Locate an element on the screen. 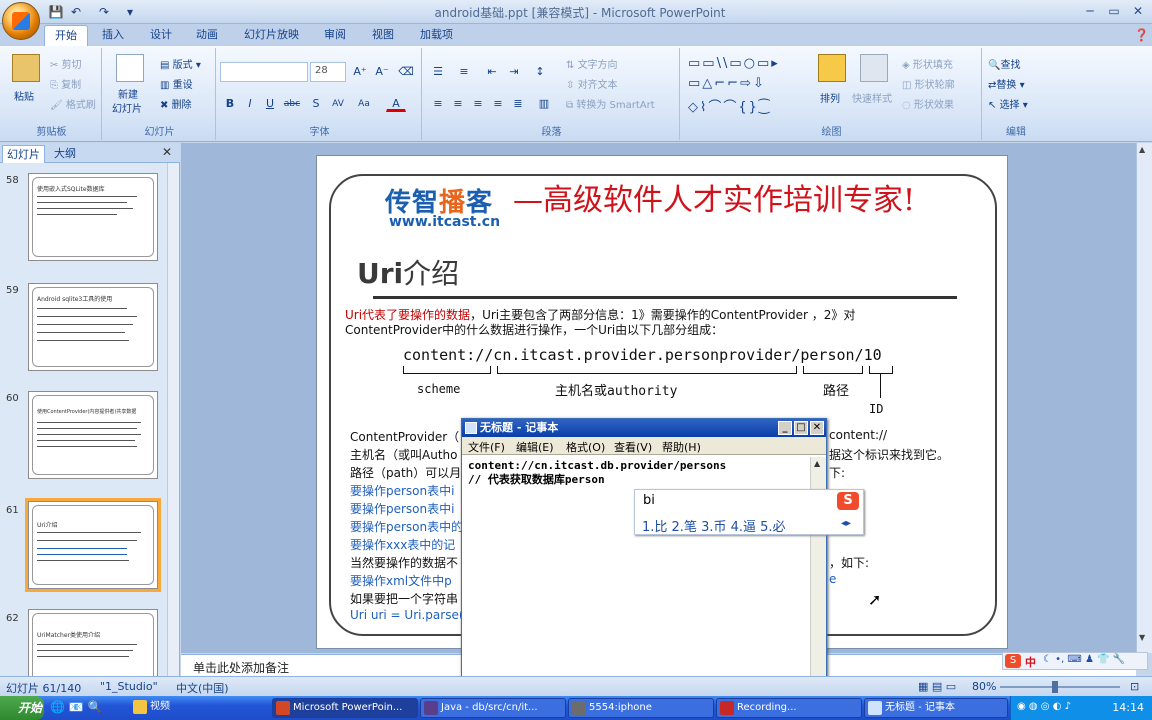 The width and height of the screenshot is (1152, 720). tab-view: 视图 is located at coordinates (383, 35).